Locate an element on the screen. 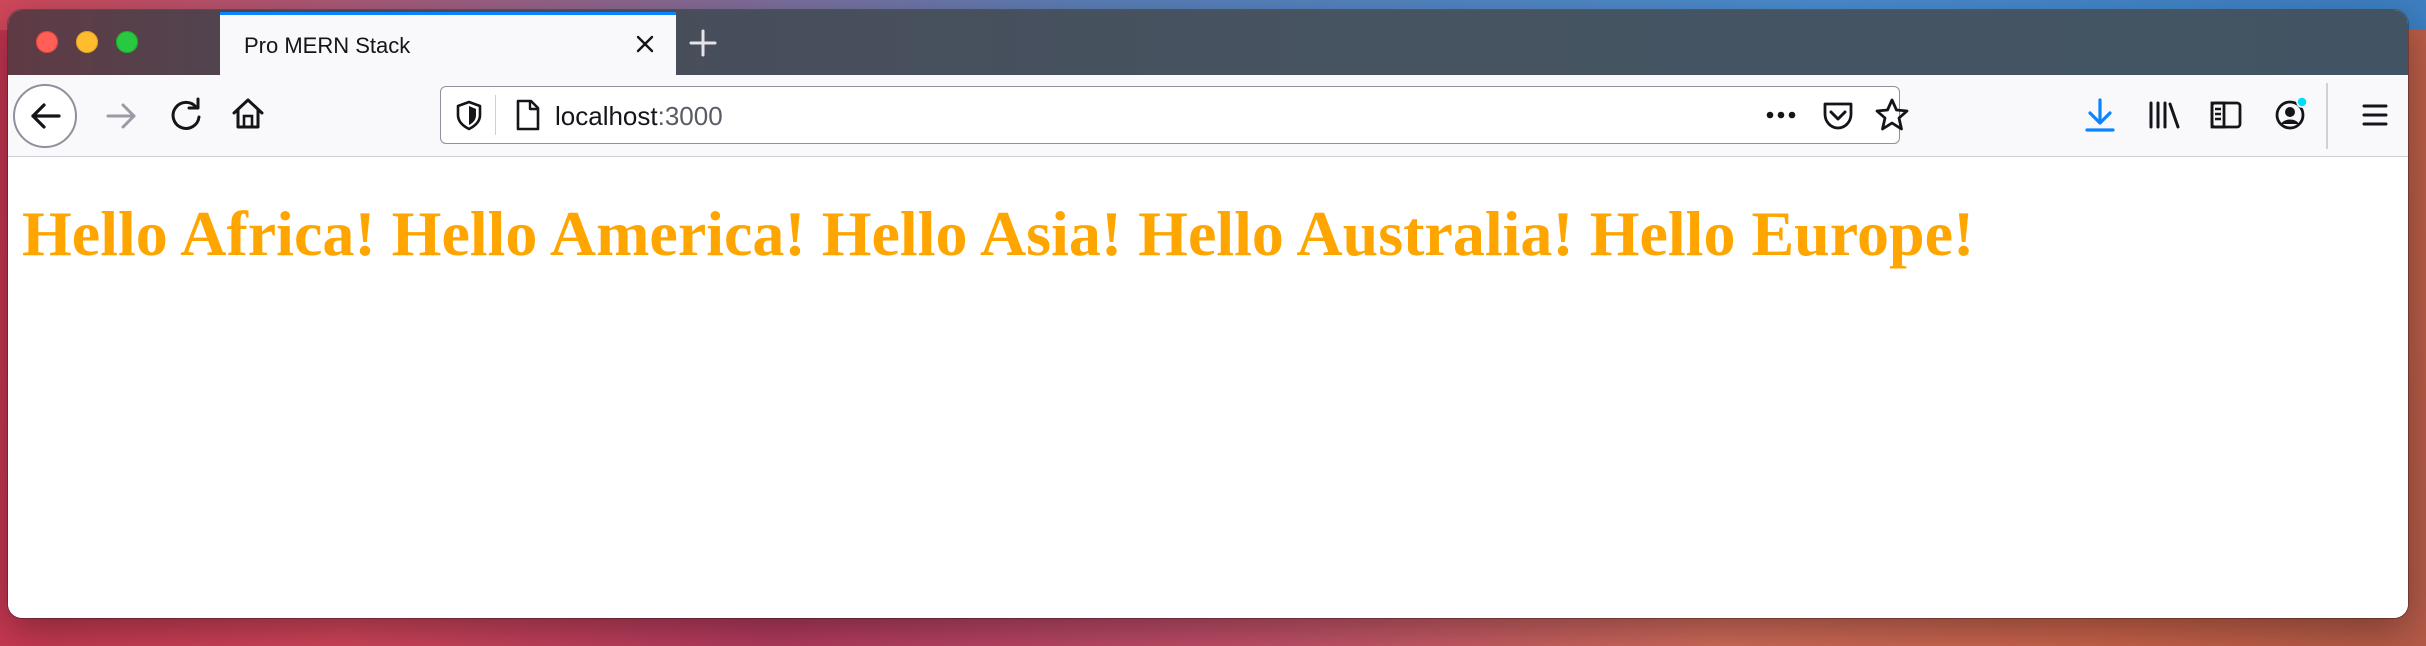  home-icon is located at coordinates (248, 113).